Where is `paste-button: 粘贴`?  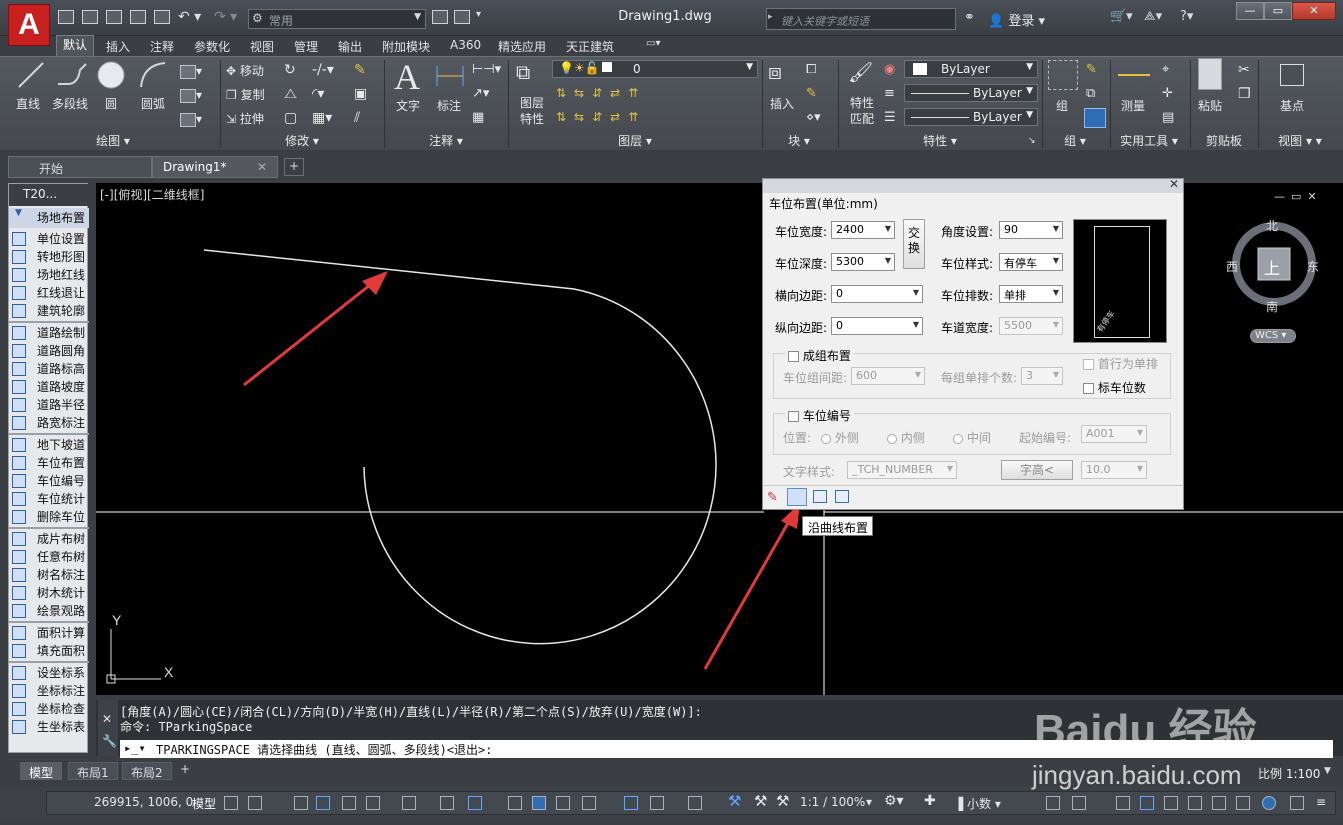 paste-button: 粘贴 is located at coordinates (1210, 105).